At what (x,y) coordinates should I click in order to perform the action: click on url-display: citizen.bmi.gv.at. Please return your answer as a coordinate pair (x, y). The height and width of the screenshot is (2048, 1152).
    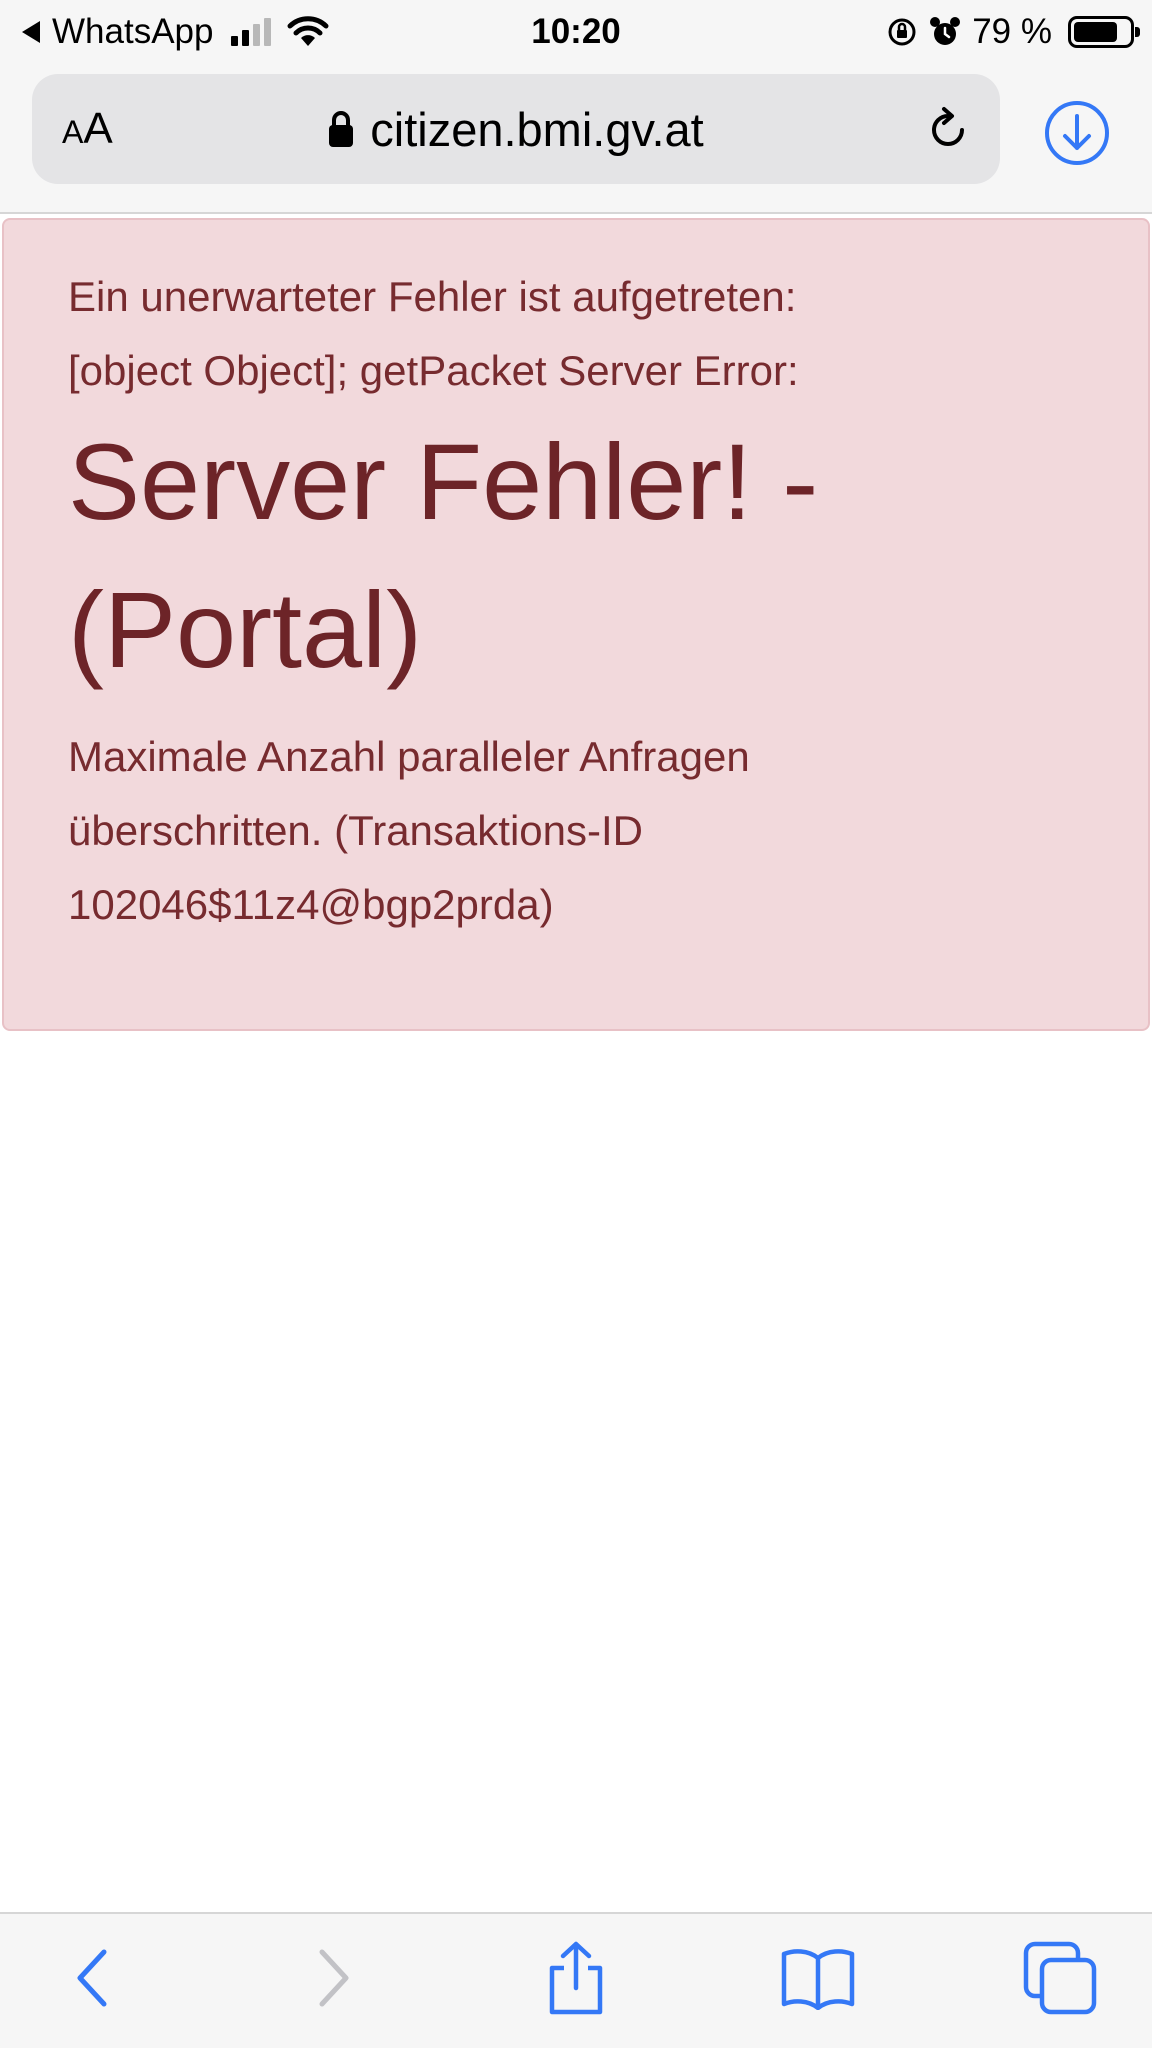
    Looking at the image, I should click on (516, 129).